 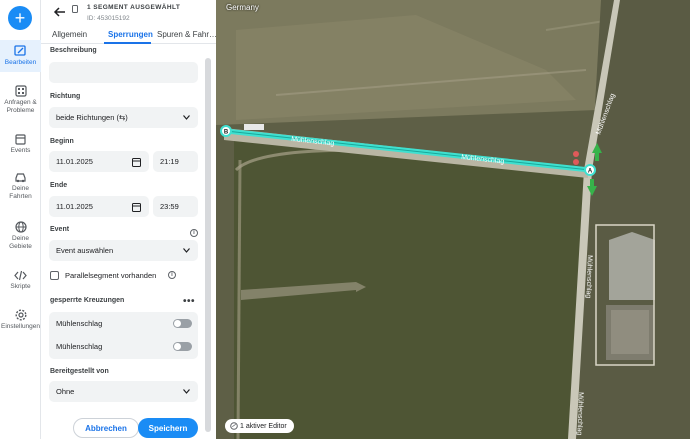 I want to click on beschreibung-label: Beschreibung, so click(x=73, y=50).